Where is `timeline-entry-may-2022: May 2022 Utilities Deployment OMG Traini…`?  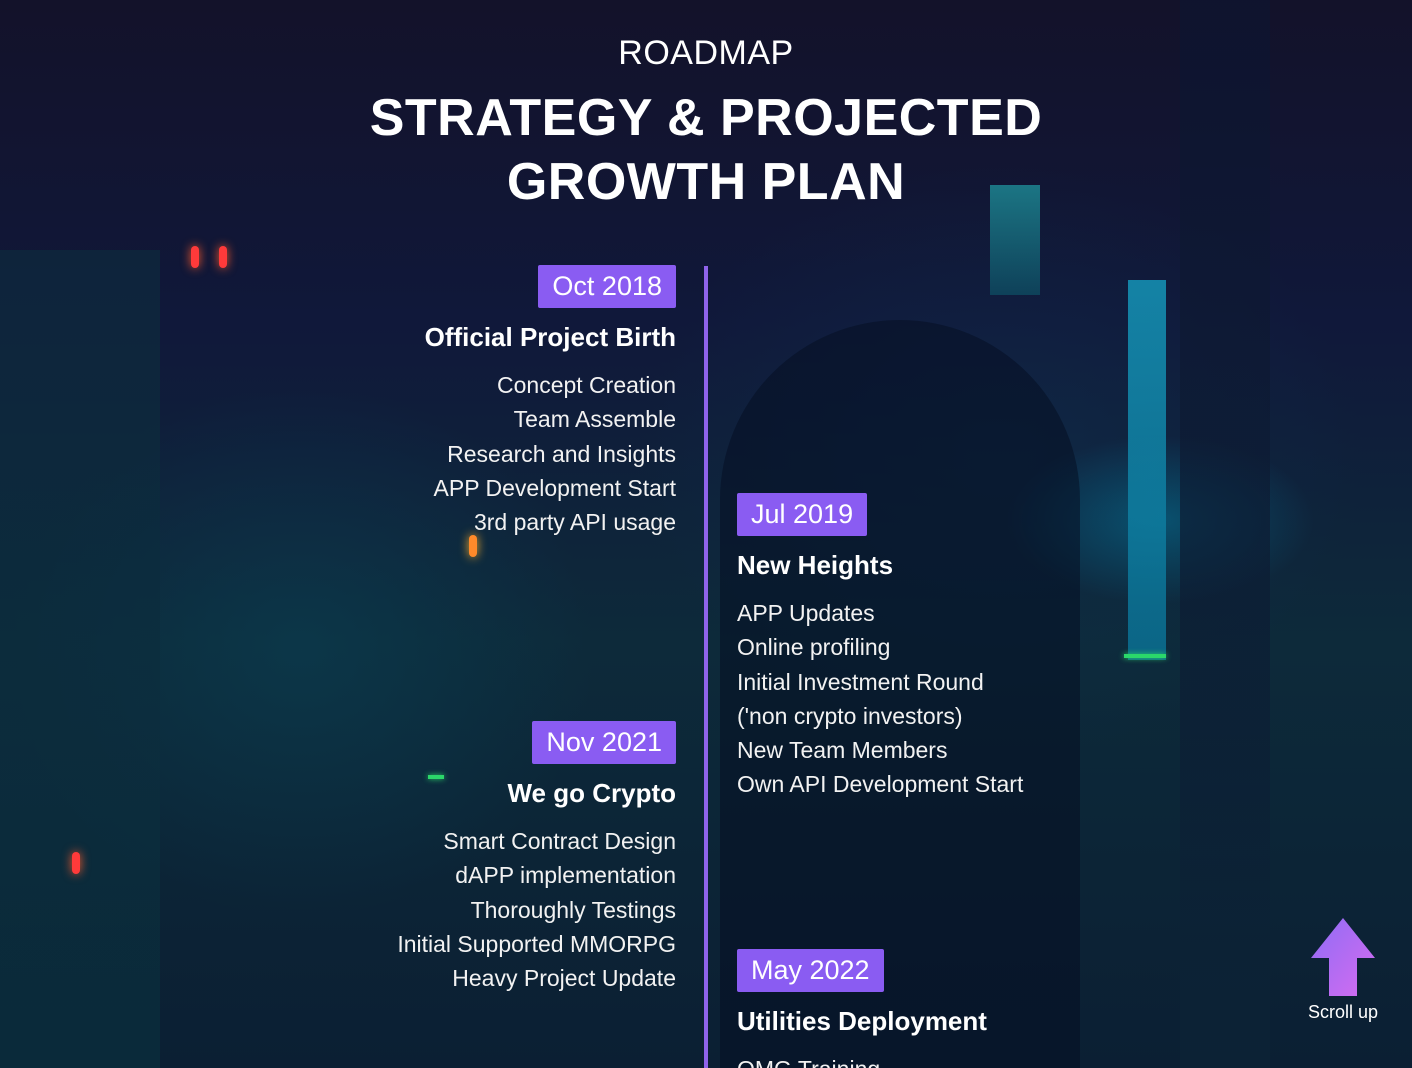
timeline-entry-may-2022: May 2022 Utilities Deployment OMG Traini… is located at coordinates (917, 1008).